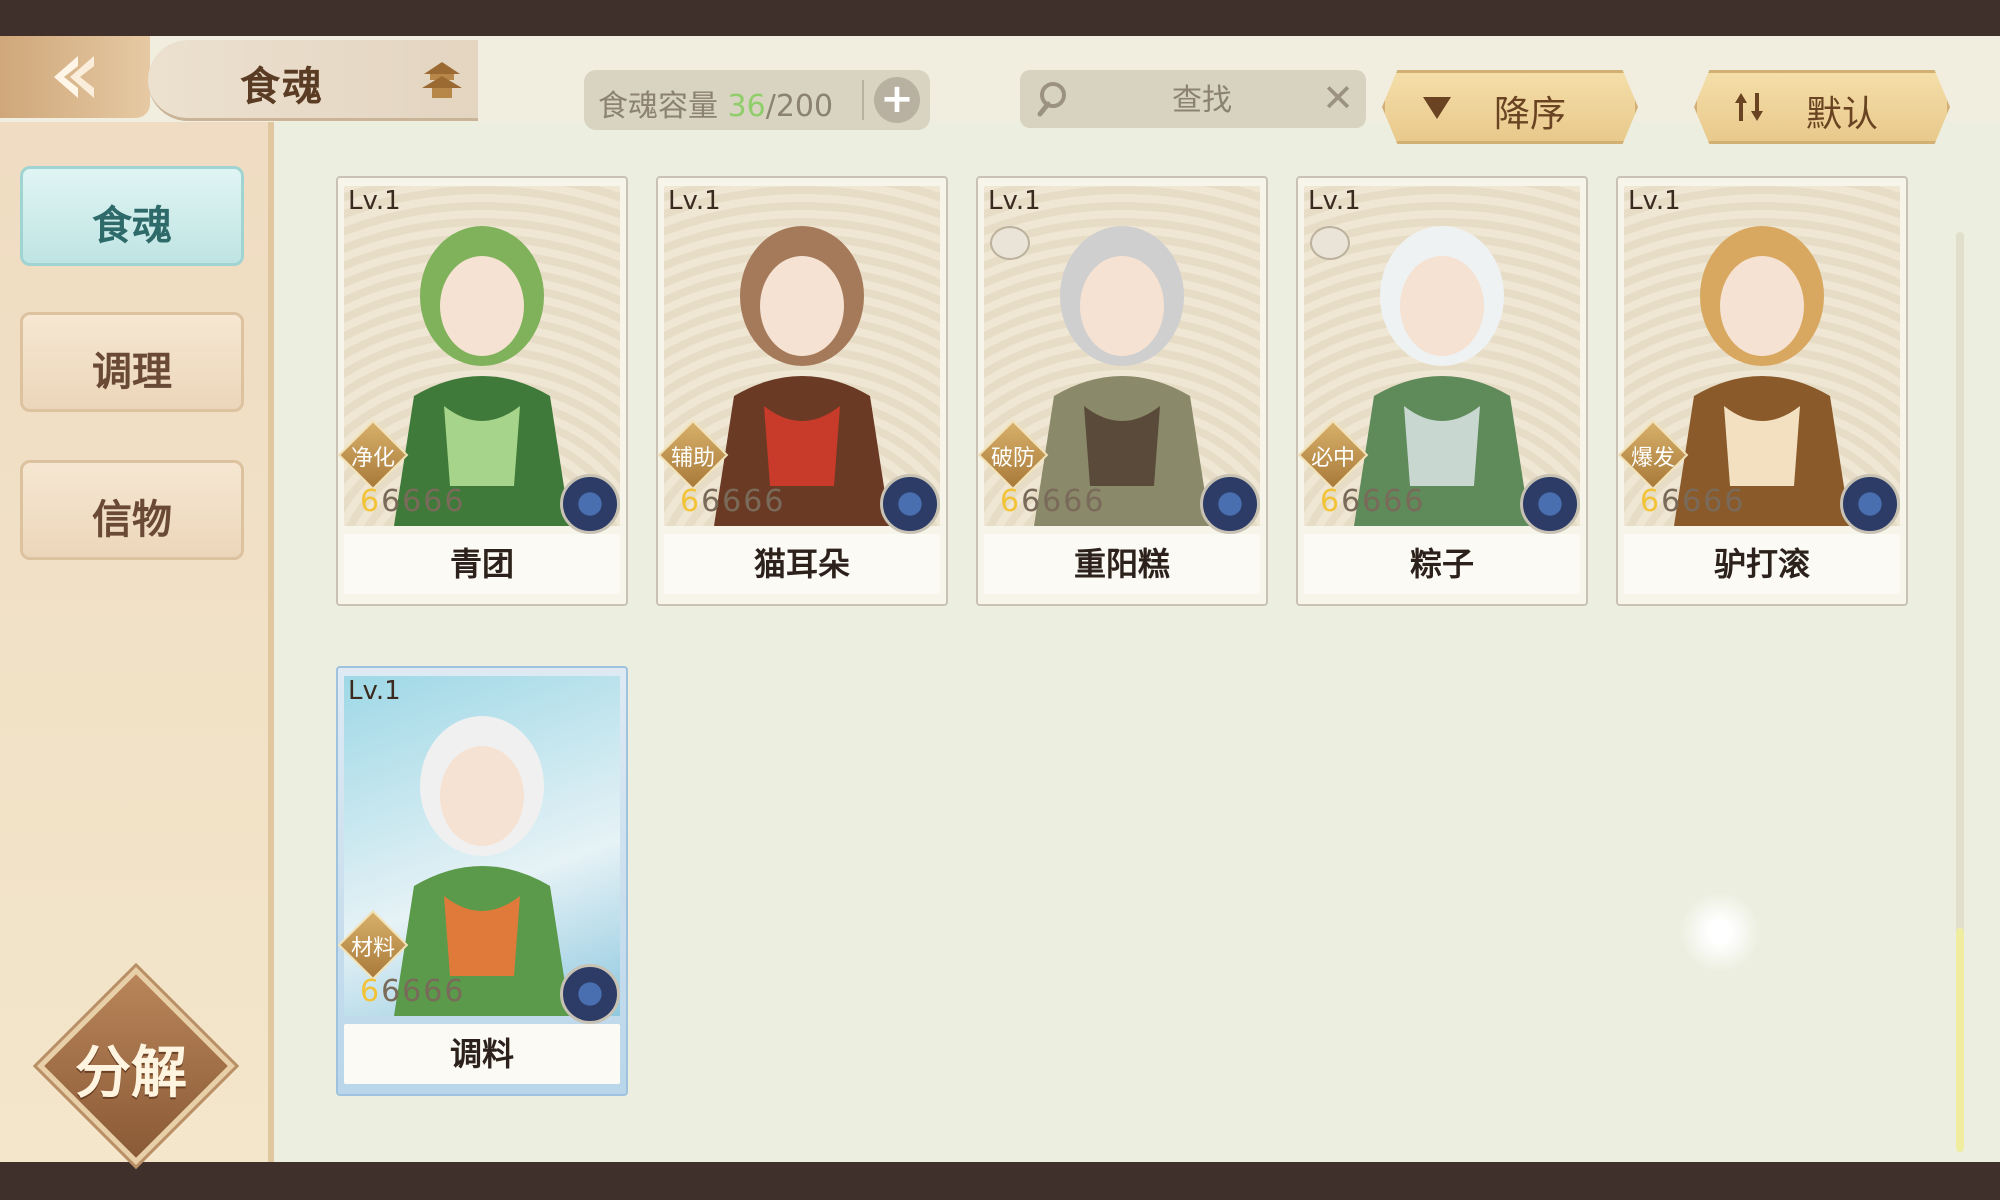 This screenshot has height=1200, width=2000. Describe the element at coordinates (1762, 391) in the screenshot. I see `food-soul-card: Lv.1 爆发 66666 驴打滚` at that location.